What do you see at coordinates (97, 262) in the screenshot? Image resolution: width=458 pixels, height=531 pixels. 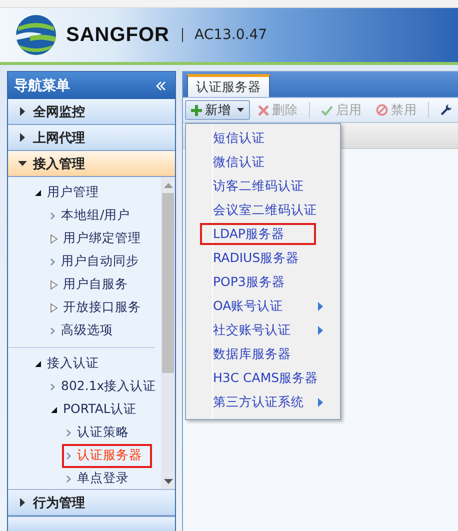 I see `tree-item: 用户自动同步` at bounding box center [97, 262].